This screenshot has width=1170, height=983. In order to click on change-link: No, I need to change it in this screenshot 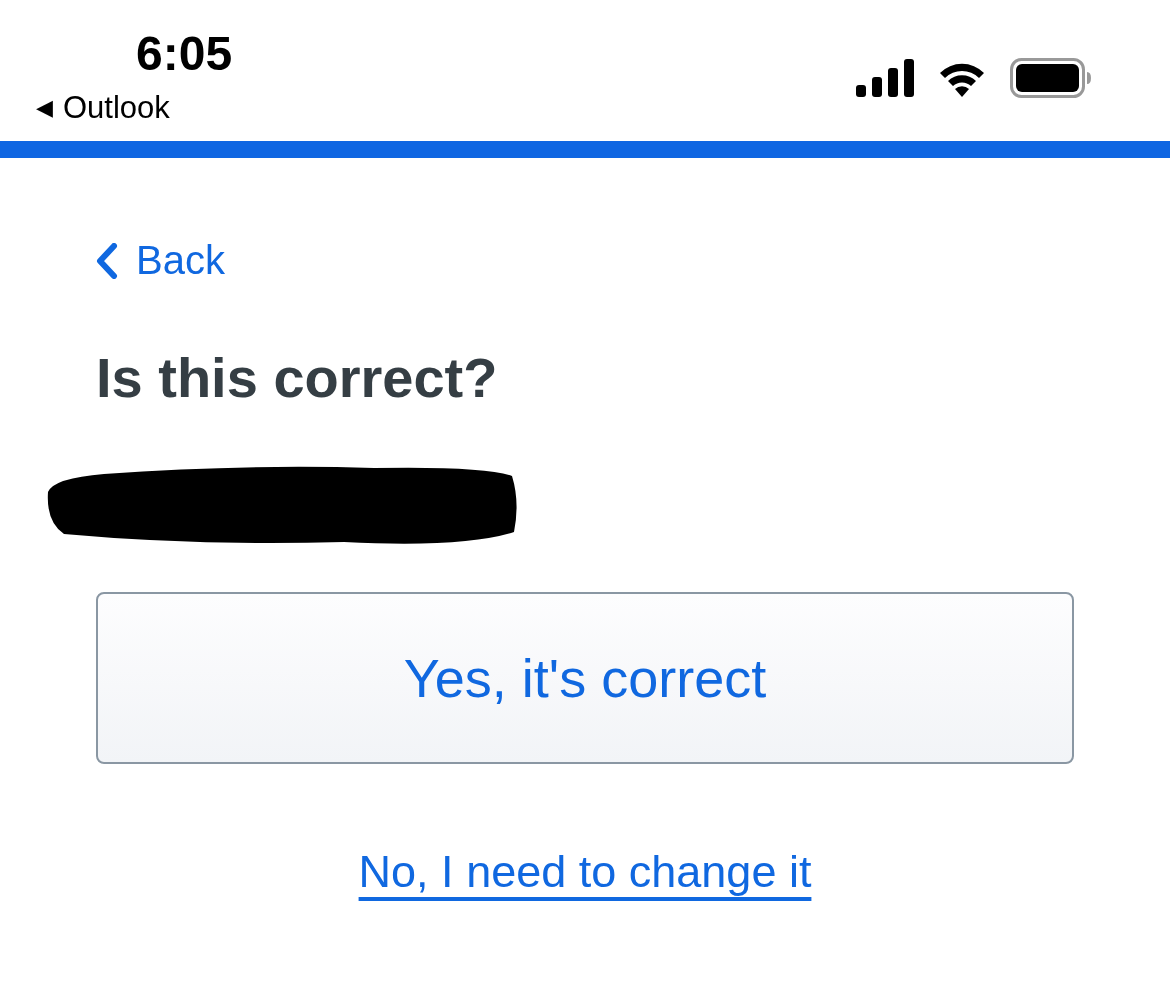, I will do `click(585, 872)`.